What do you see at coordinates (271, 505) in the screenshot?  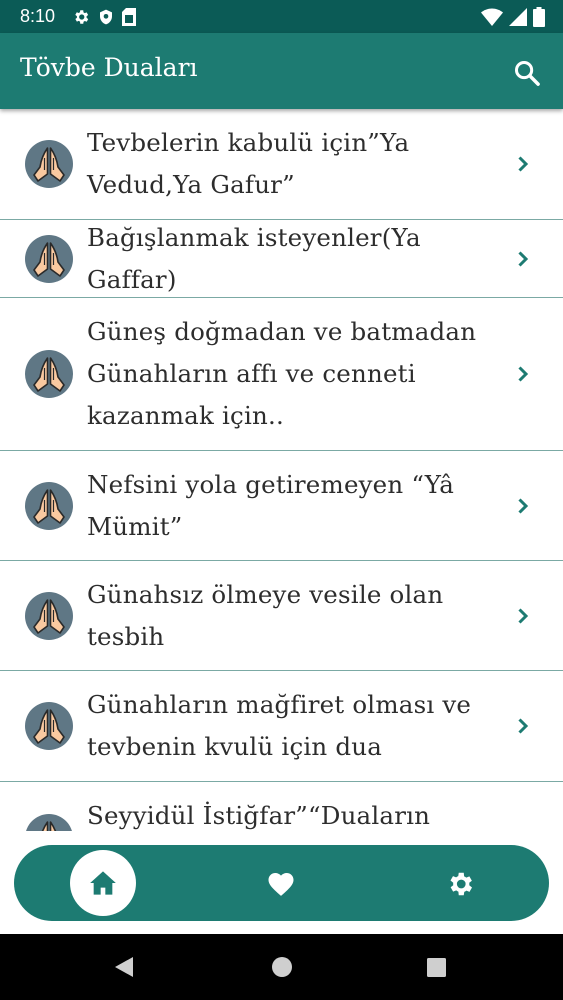 I see `list-item-title: Nefsini yola getiremeyen “Yâ Mümit”` at bounding box center [271, 505].